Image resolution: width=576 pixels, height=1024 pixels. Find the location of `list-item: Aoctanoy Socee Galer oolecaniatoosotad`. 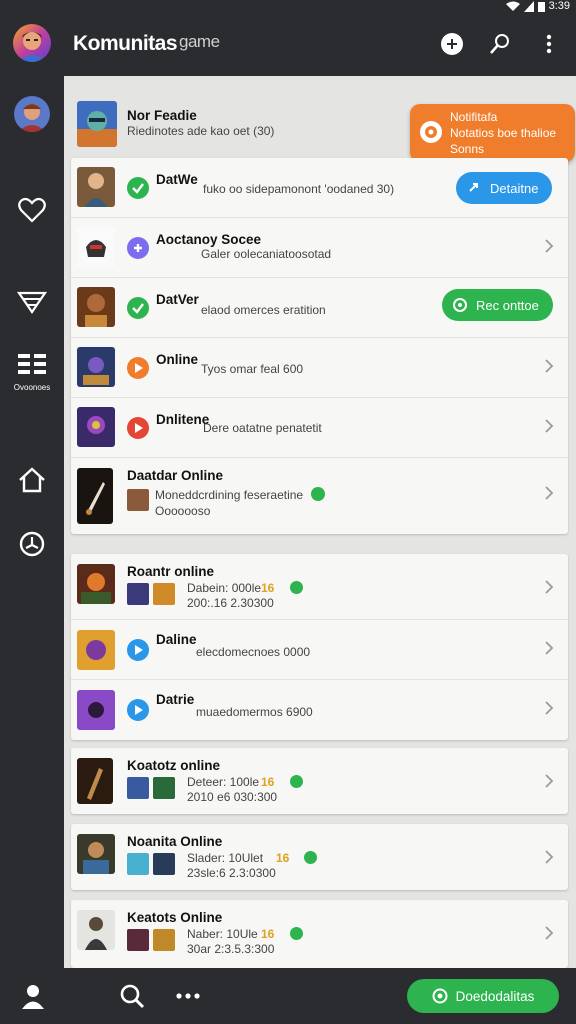

list-item: Aoctanoy Socee Galer oolecaniatoosotad is located at coordinates (319, 248).